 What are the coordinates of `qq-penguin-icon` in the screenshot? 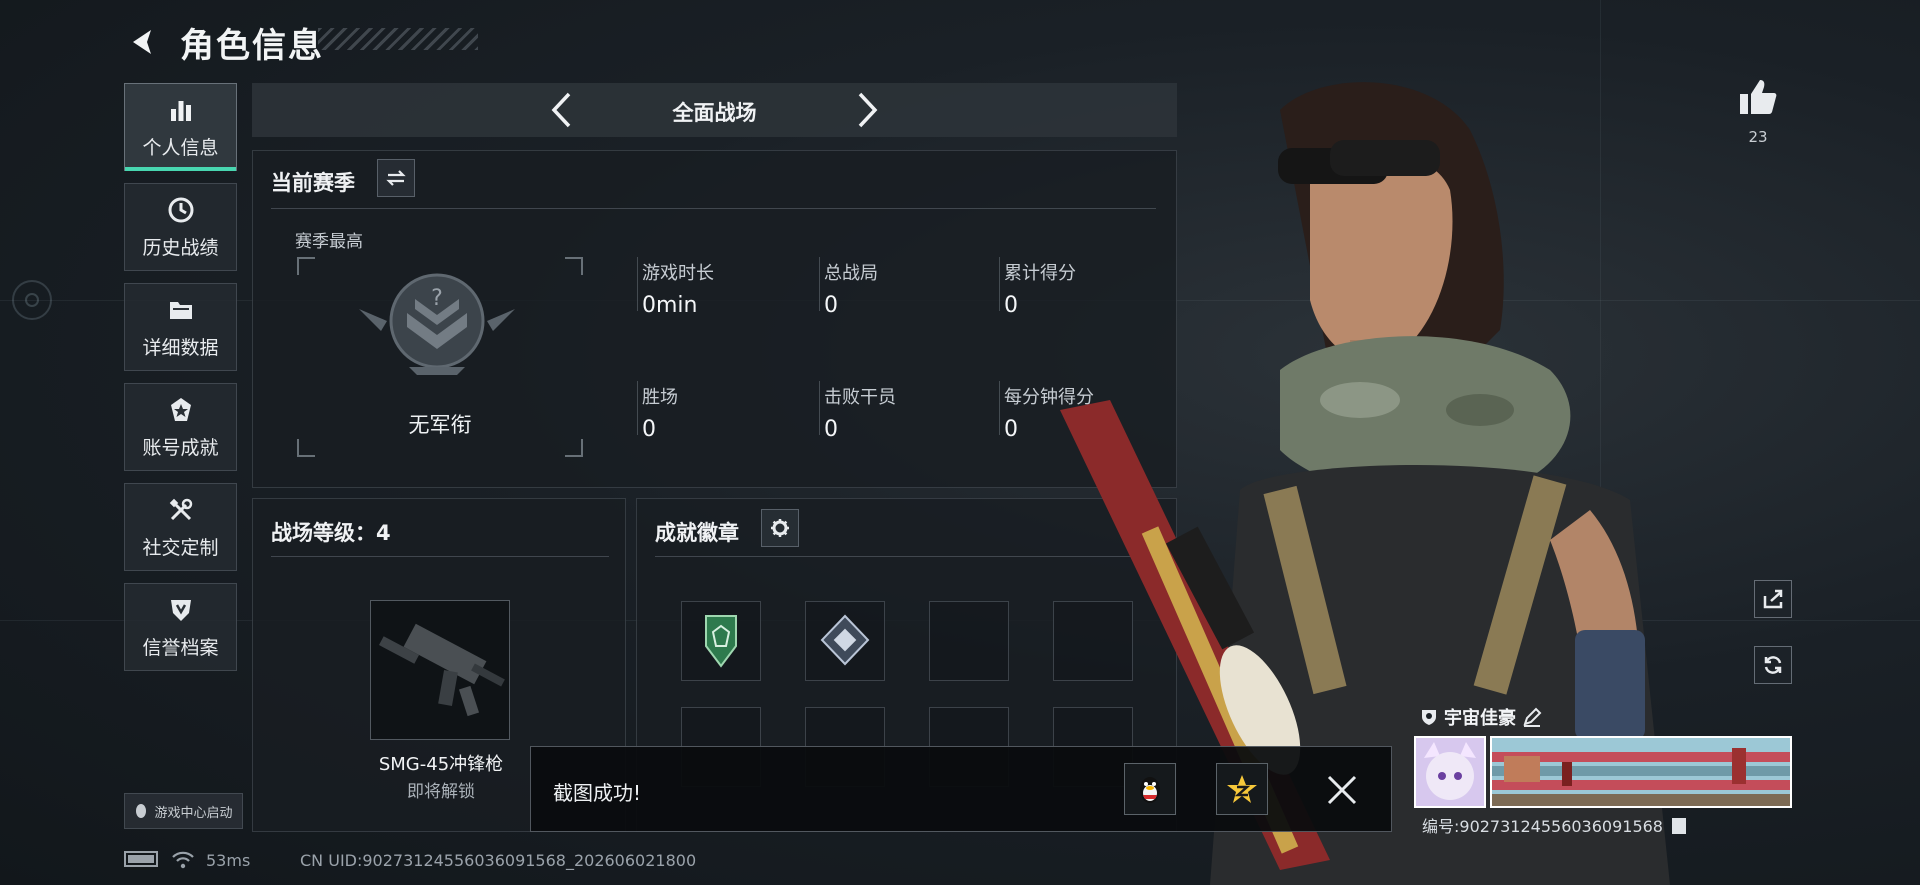 It's located at (1150, 790).